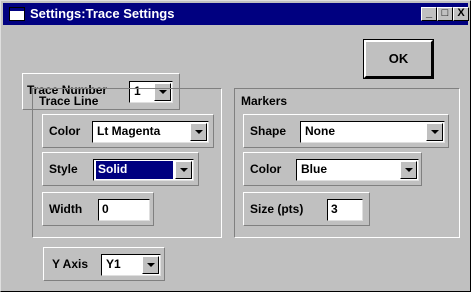  I want to click on marker-shape-row: Shape None, so click(346, 131).